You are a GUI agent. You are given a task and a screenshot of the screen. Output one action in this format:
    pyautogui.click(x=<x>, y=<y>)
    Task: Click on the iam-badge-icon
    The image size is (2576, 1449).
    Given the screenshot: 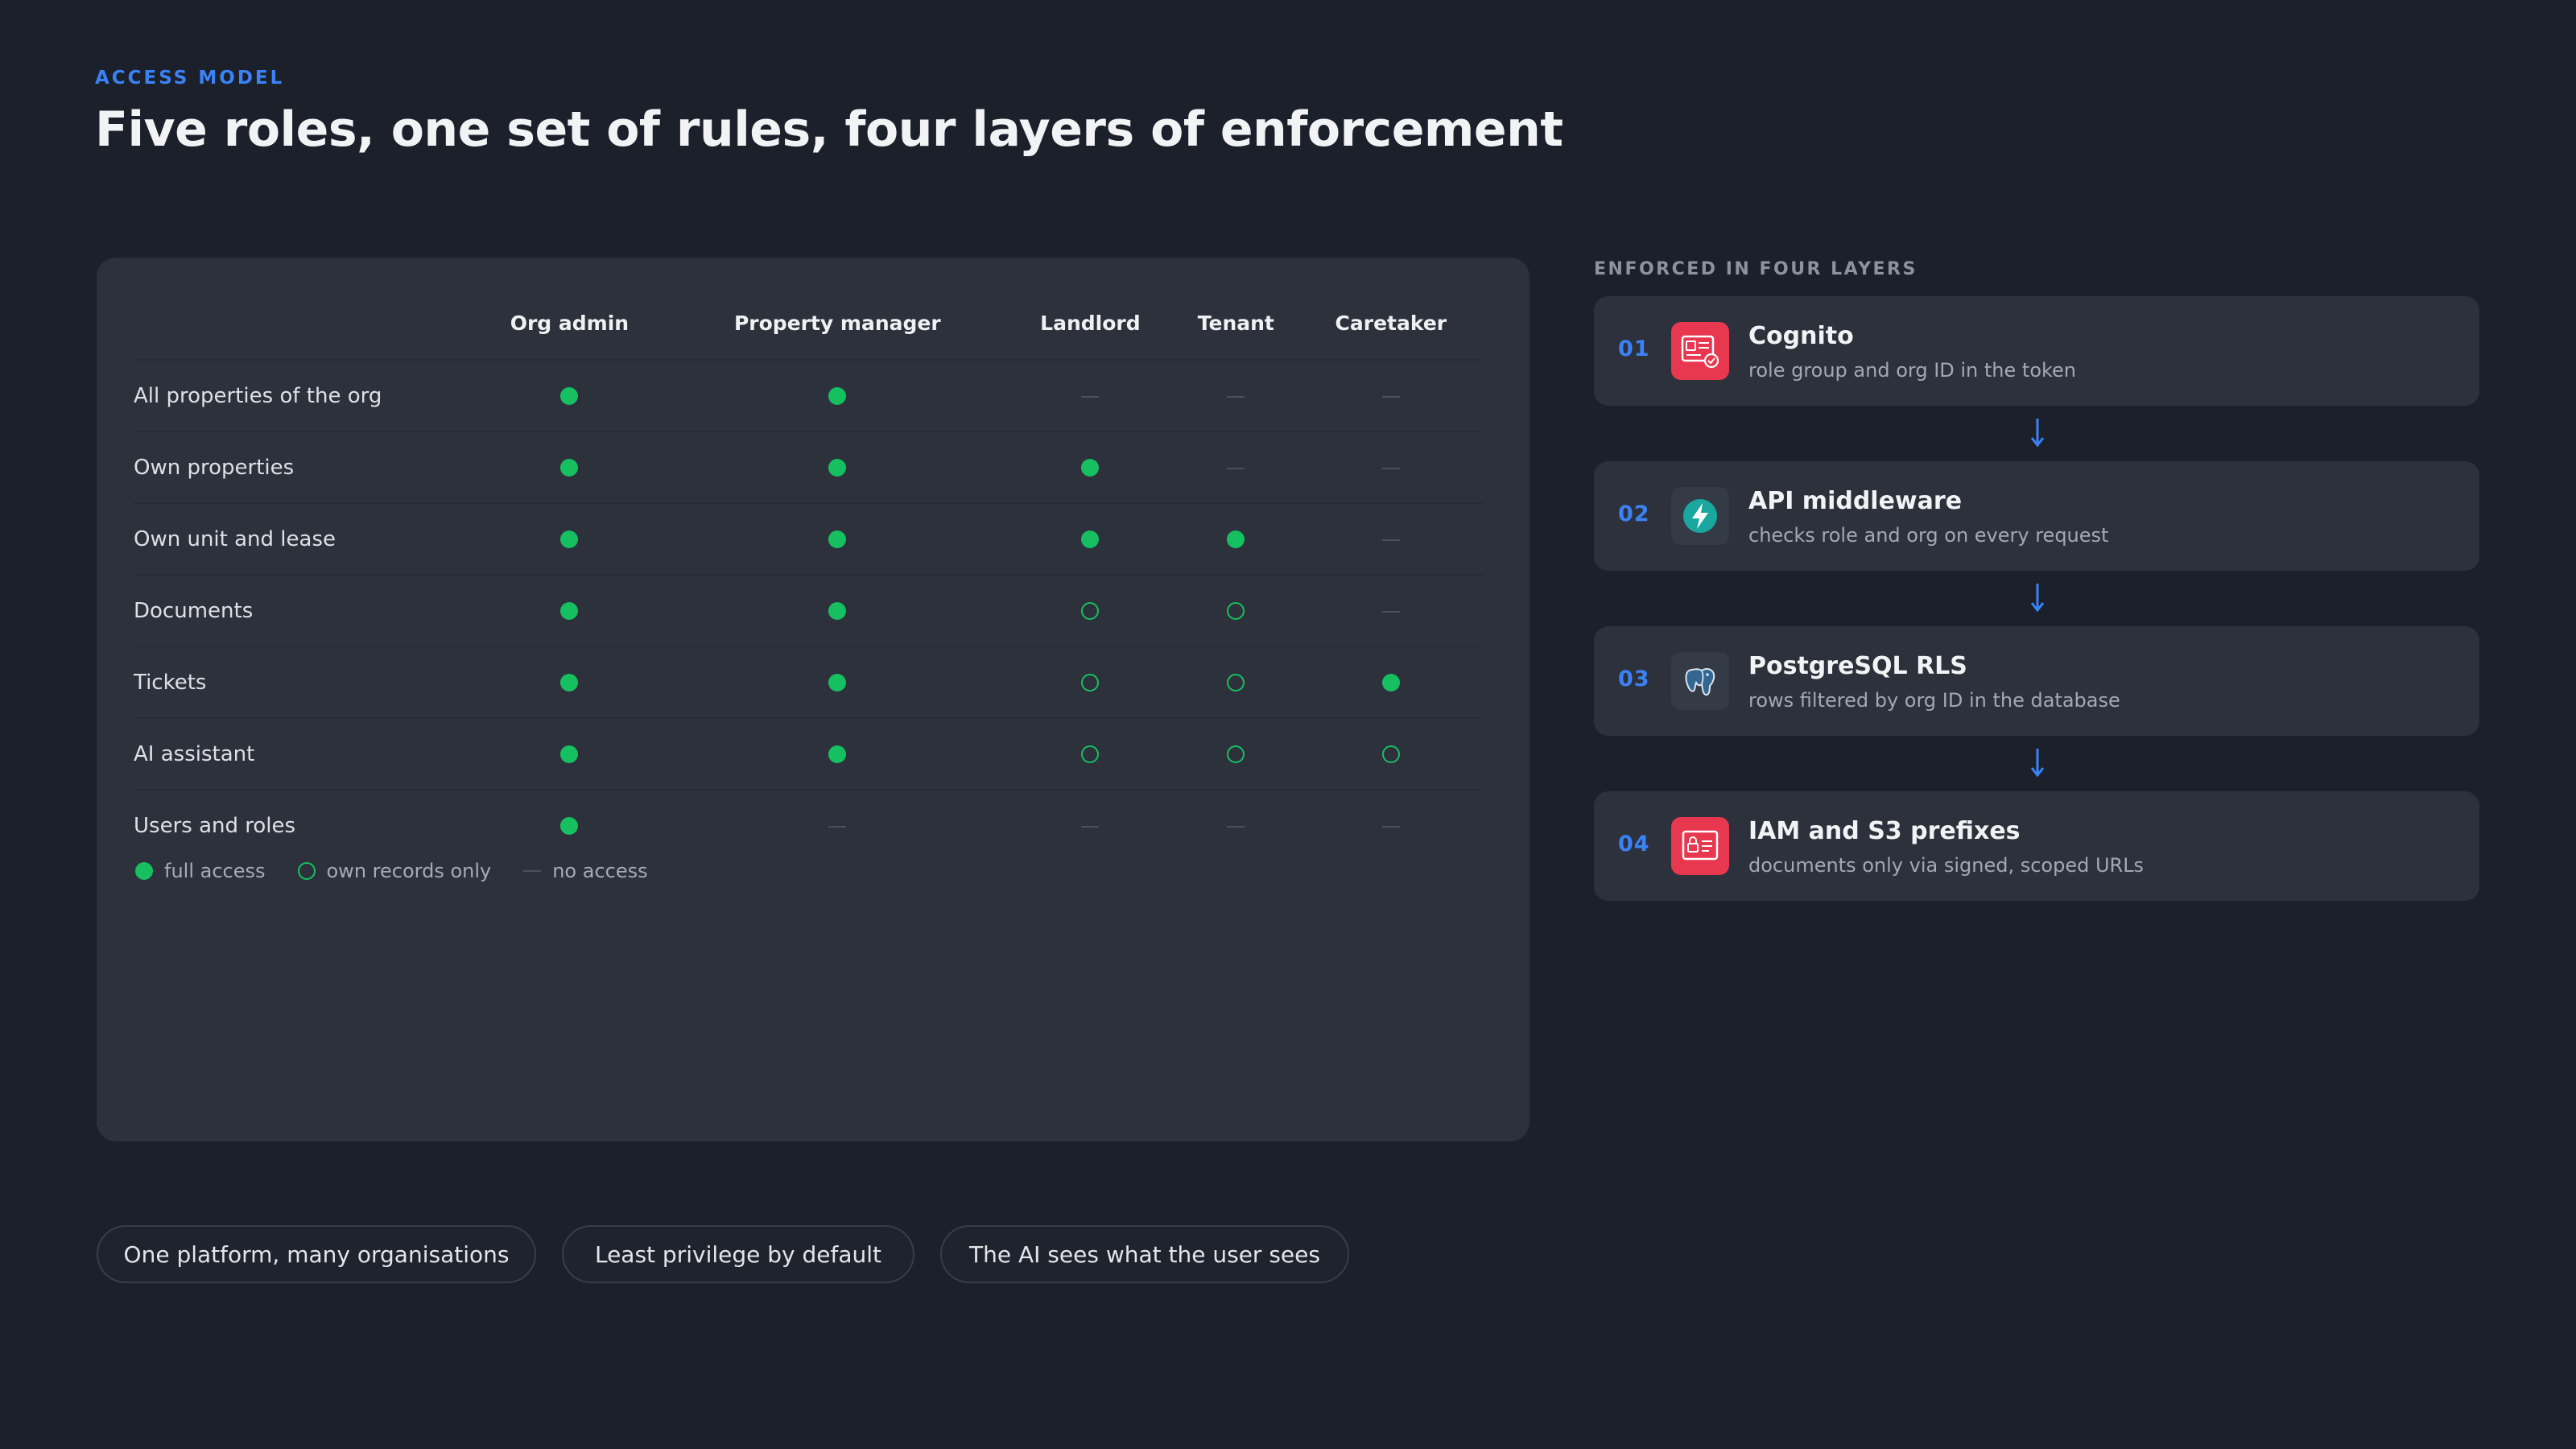 What is the action you would take?
    pyautogui.click(x=1700, y=846)
    